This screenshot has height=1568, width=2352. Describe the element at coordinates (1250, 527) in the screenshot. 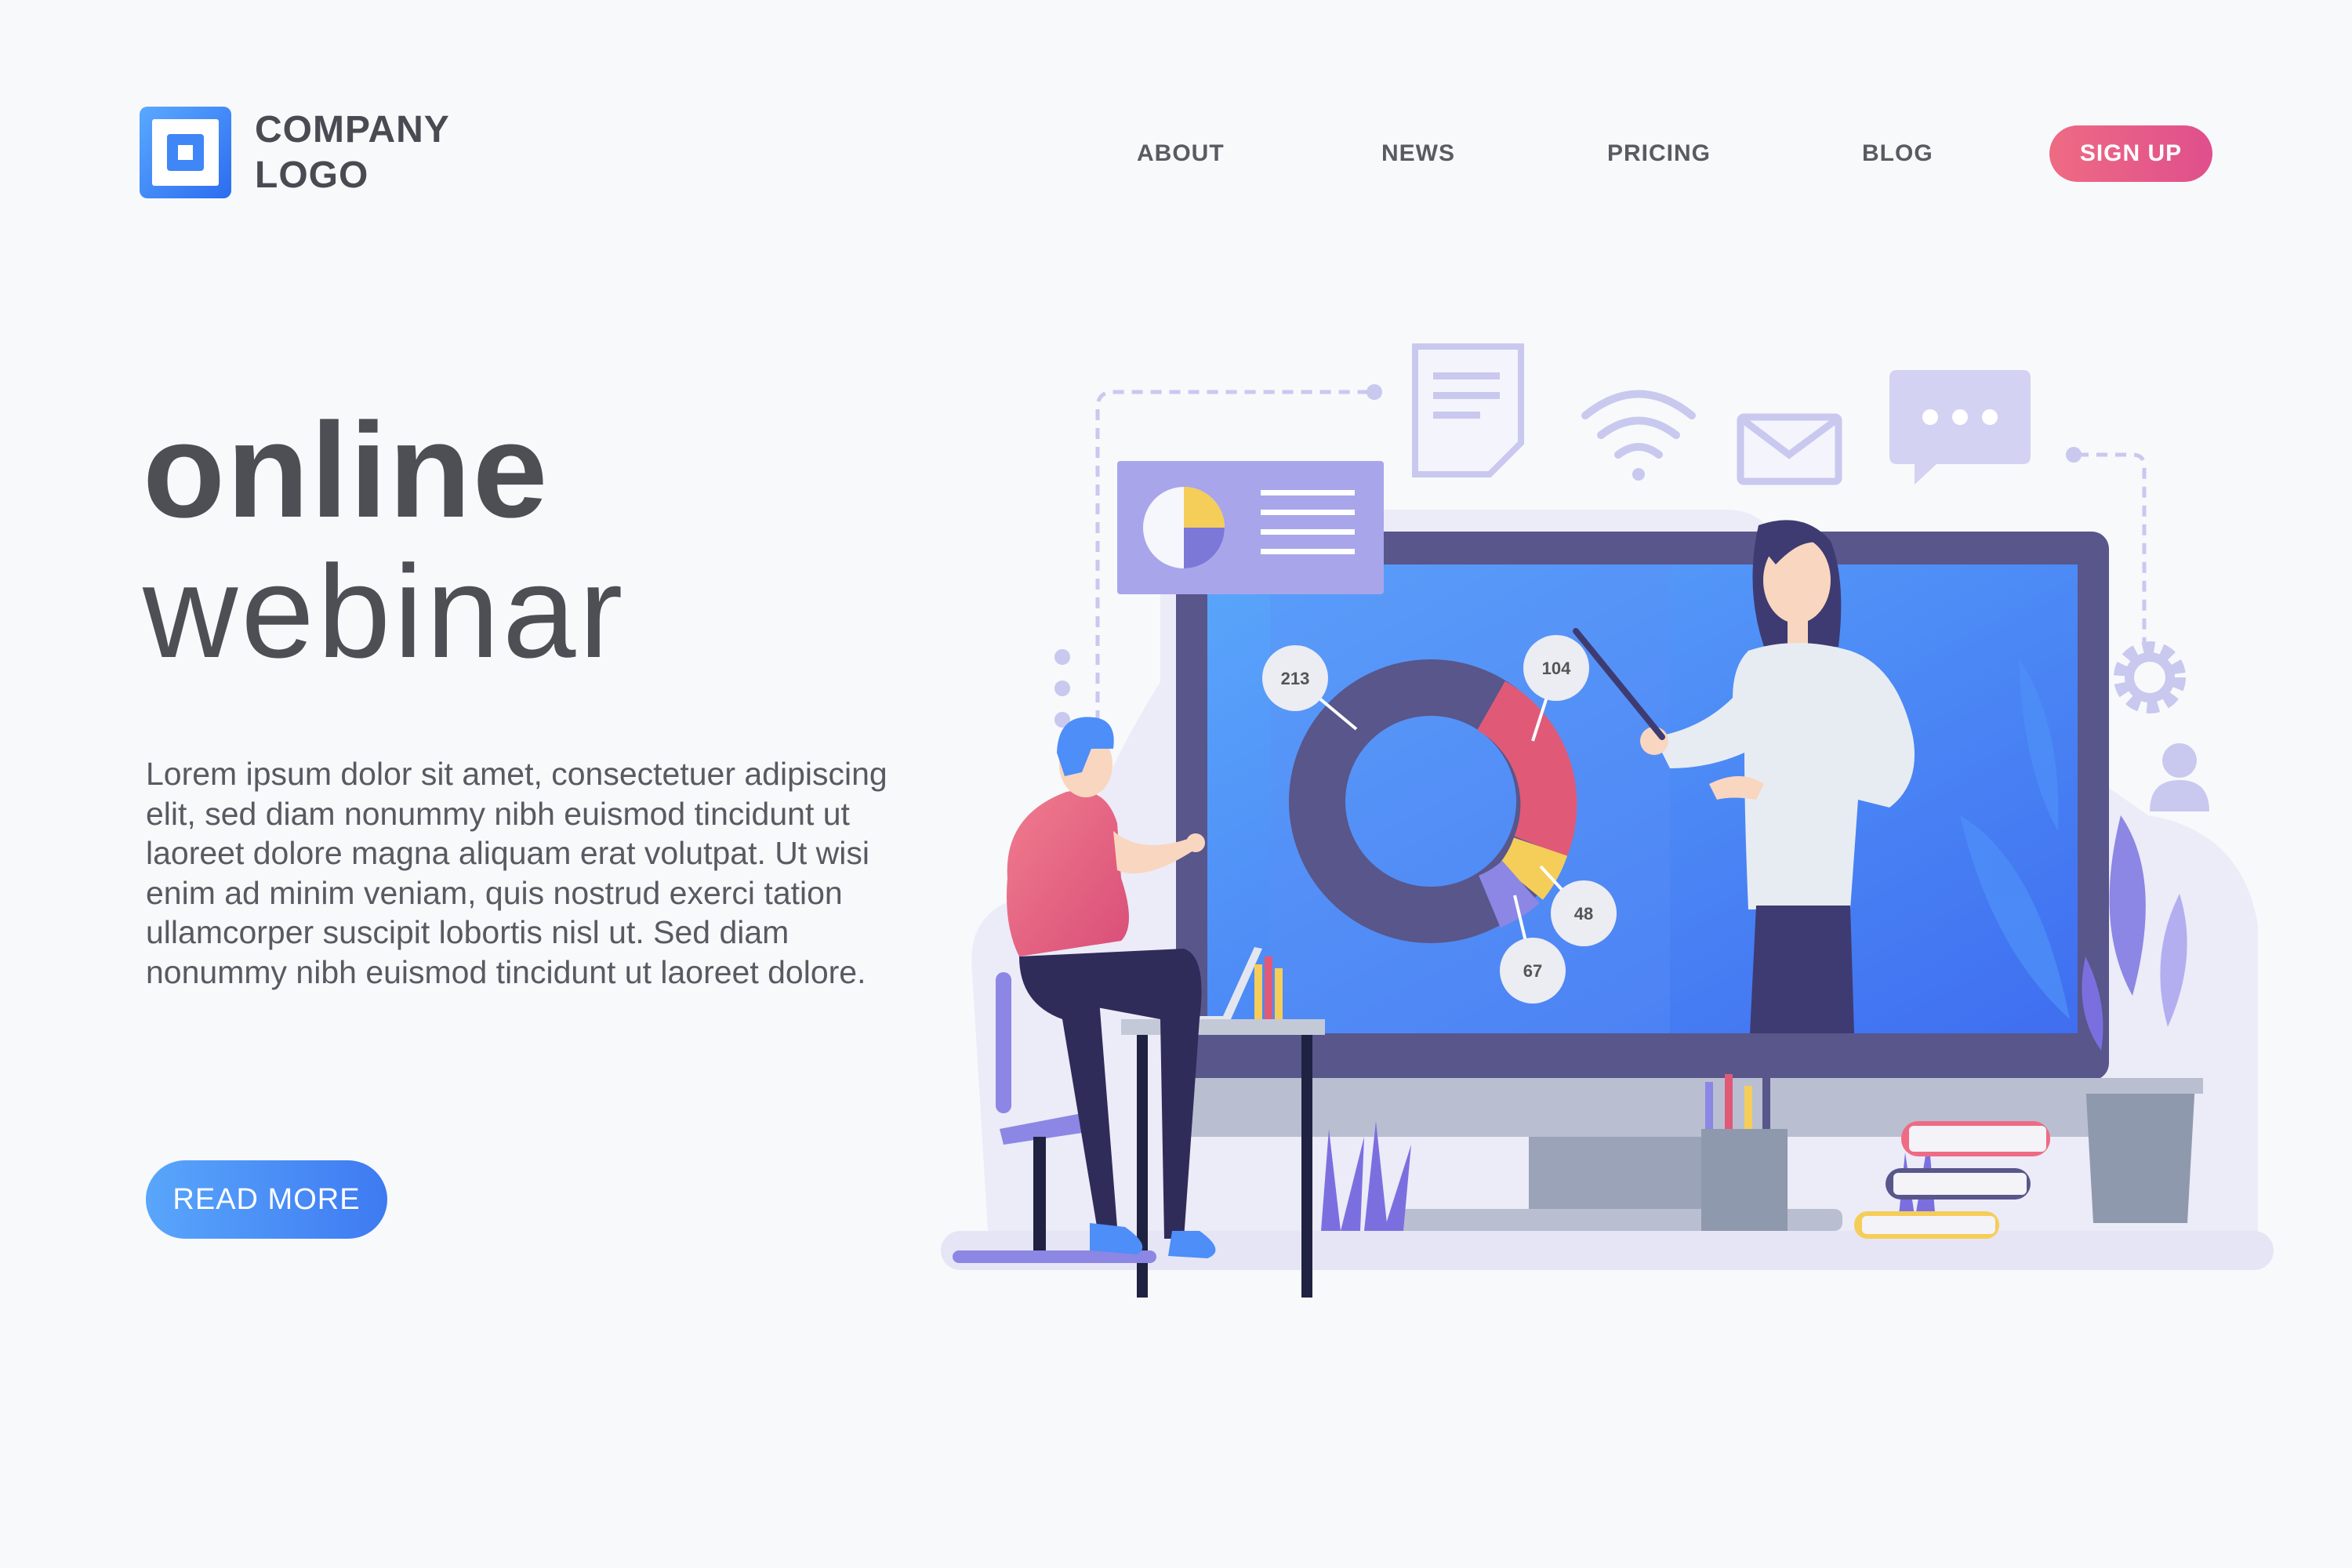

I see `pie-chart-card` at that location.